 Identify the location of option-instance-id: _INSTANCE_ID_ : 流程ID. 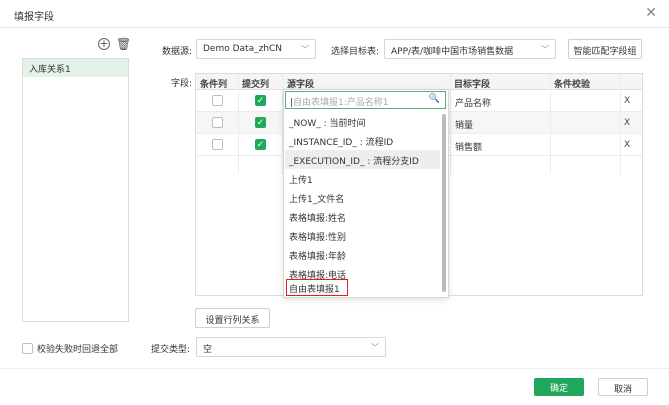
(362, 140).